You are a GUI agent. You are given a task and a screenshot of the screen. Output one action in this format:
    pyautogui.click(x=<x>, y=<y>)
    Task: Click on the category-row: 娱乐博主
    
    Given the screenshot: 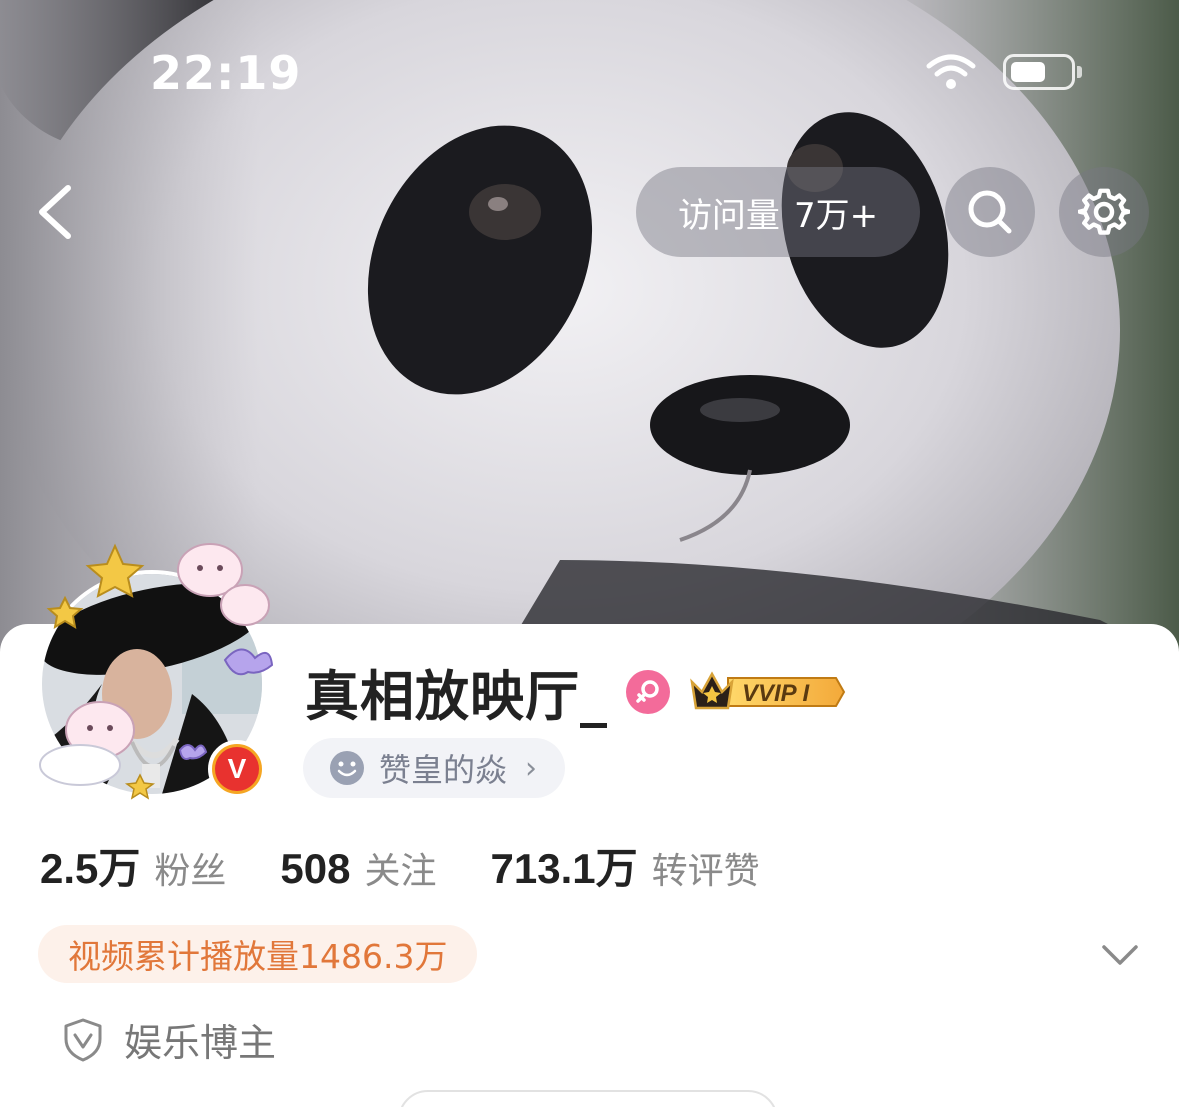 What is the action you would take?
    pyautogui.click(x=169, y=1039)
    